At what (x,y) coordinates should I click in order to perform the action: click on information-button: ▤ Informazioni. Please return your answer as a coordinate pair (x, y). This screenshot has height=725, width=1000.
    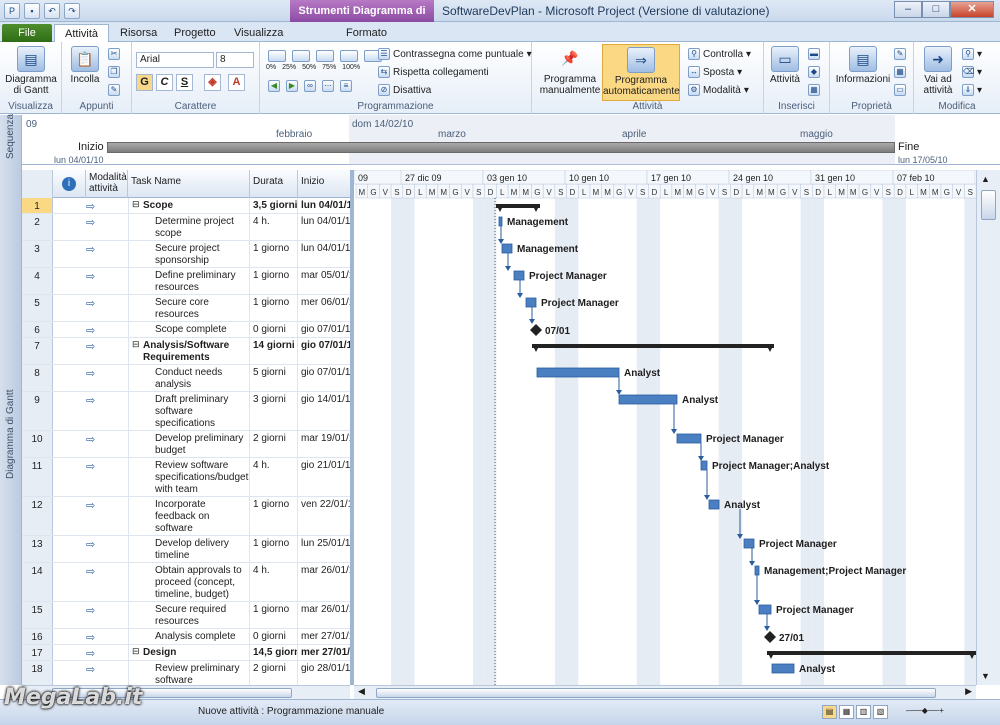
    Looking at the image, I should click on (863, 65).